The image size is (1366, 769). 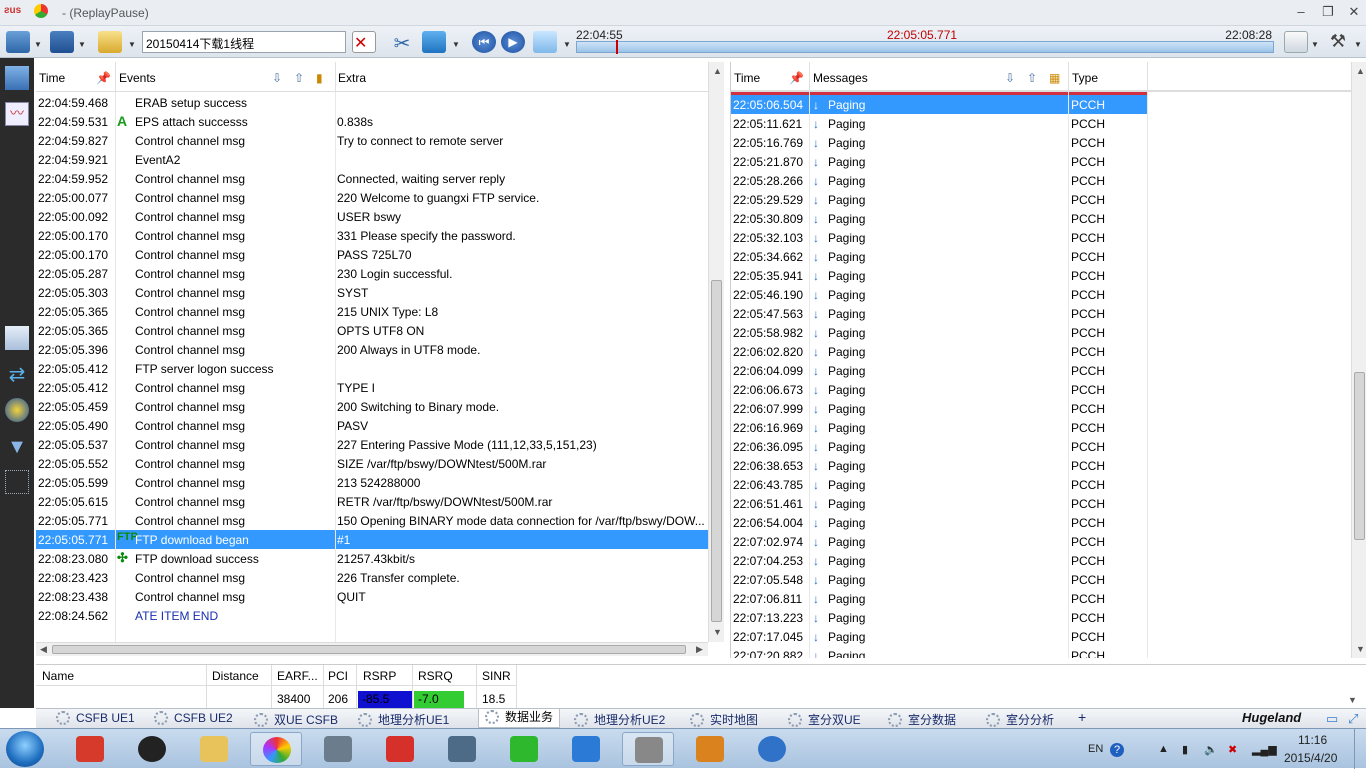 What do you see at coordinates (1185, 749) in the screenshot?
I see `battery-icon: ▮` at bounding box center [1185, 749].